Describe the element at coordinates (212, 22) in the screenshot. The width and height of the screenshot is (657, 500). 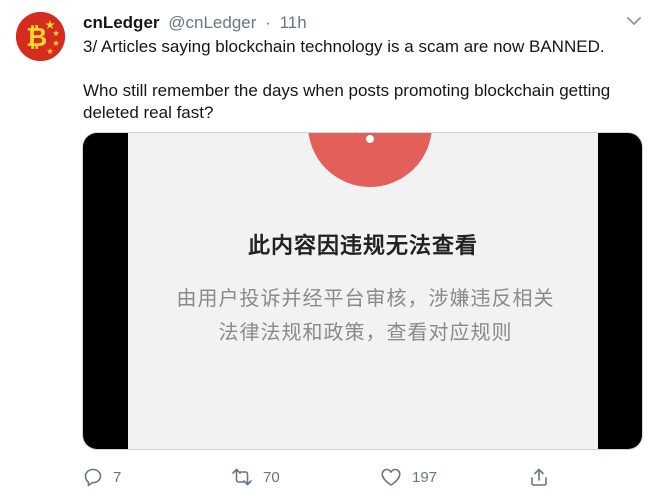
I see `author-handle: @cnLedger` at that location.